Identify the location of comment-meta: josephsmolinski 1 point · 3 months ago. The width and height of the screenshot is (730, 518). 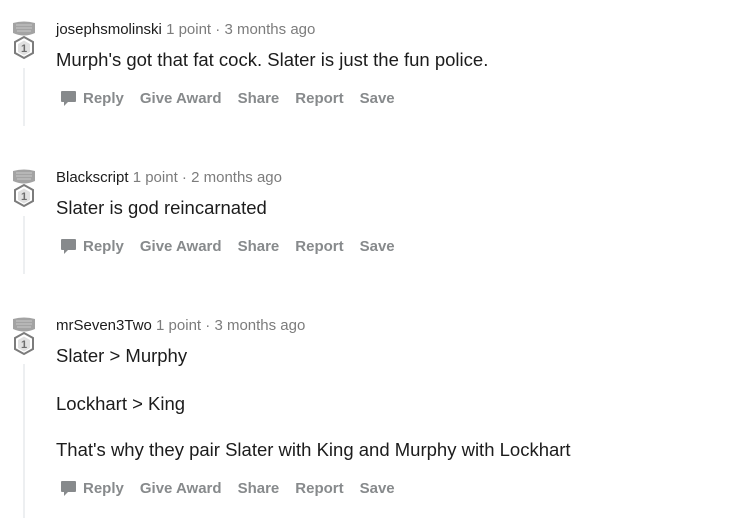
(388, 30).